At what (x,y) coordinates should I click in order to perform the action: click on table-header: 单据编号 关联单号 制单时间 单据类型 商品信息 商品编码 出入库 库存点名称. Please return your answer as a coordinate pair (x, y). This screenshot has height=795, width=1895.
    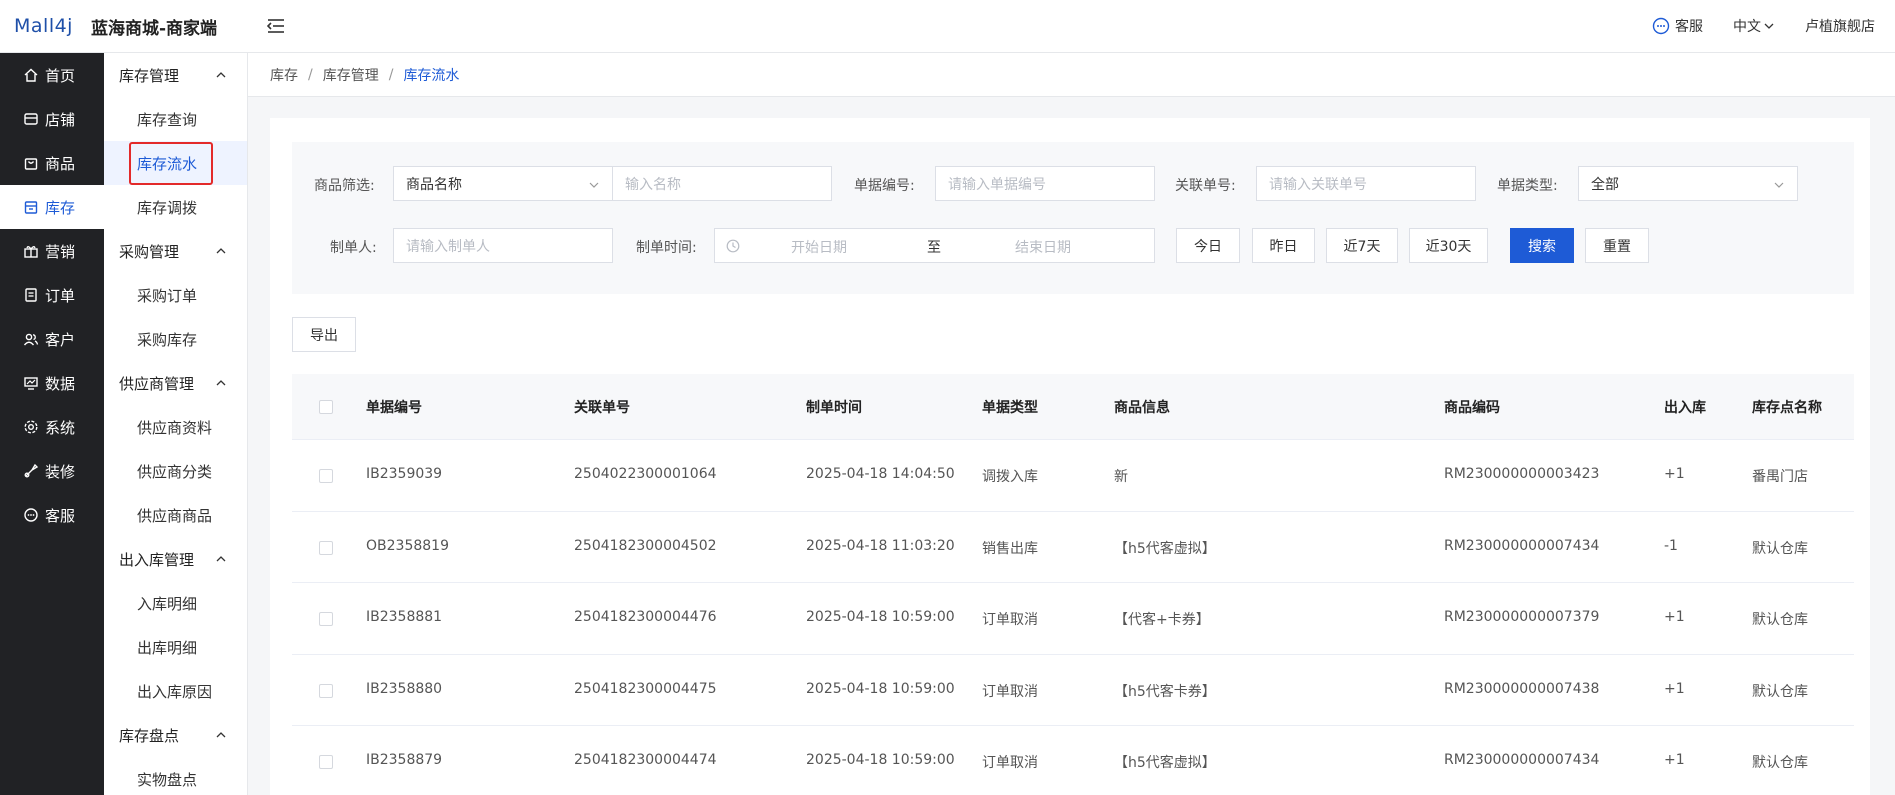
    Looking at the image, I should click on (1073, 407).